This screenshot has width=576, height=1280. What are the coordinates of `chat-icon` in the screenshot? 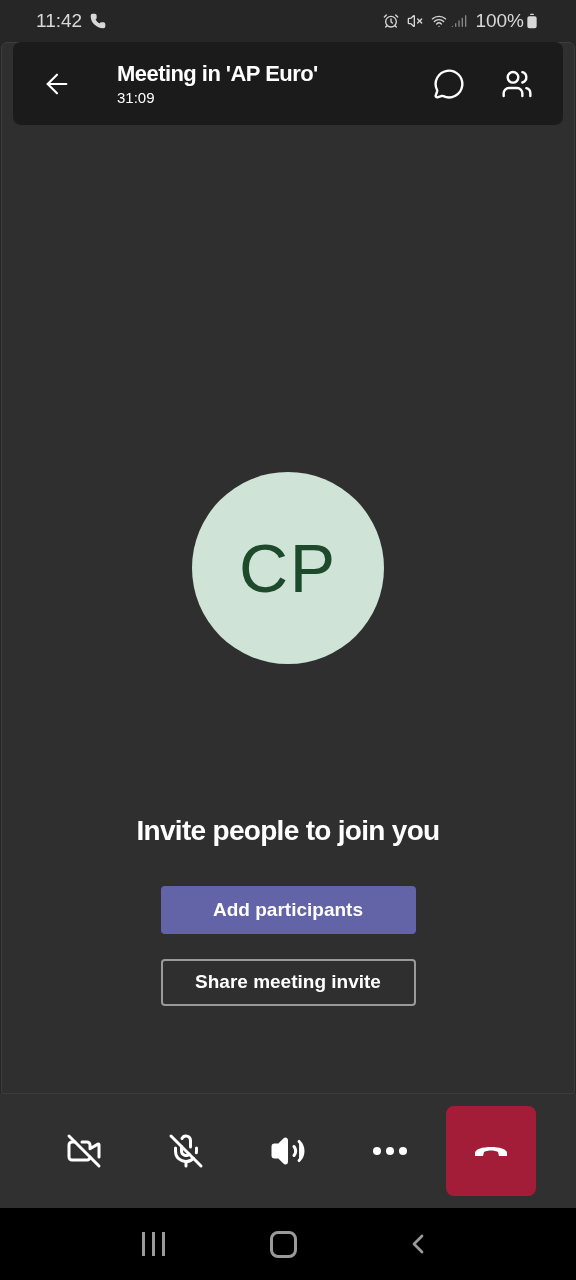 It's located at (449, 83).